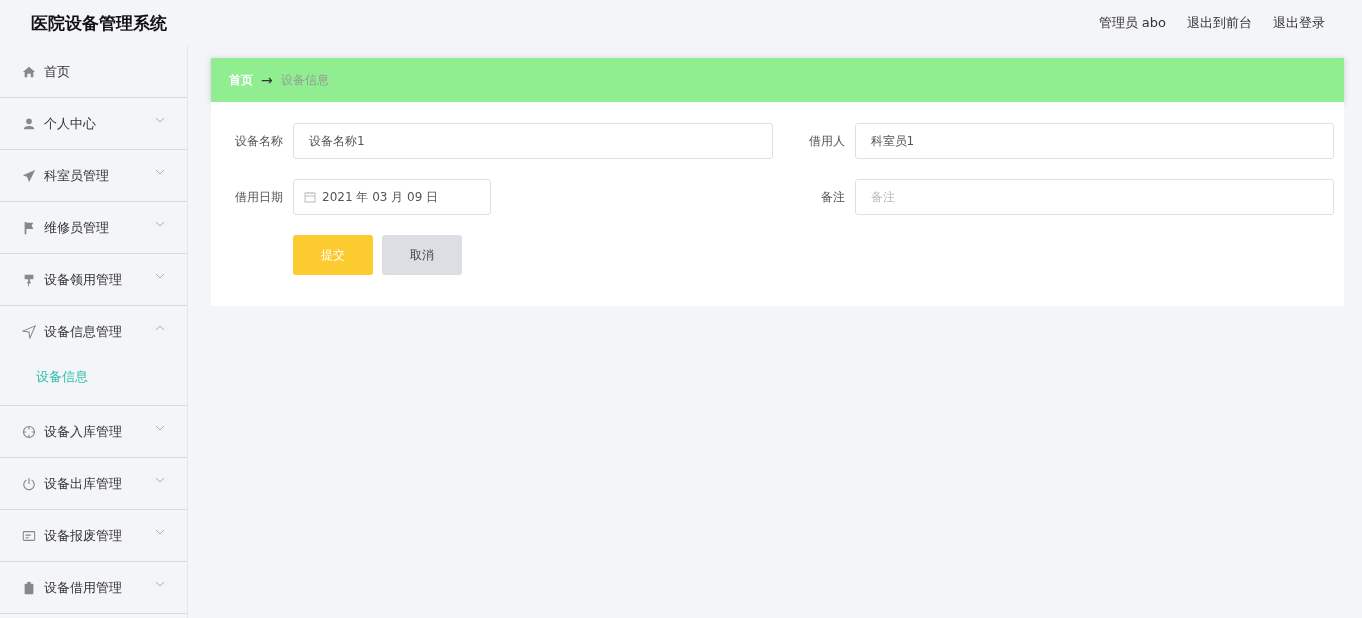  What do you see at coordinates (29, 123) in the screenshot?
I see `user-icon` at bounding box center [29, 123].